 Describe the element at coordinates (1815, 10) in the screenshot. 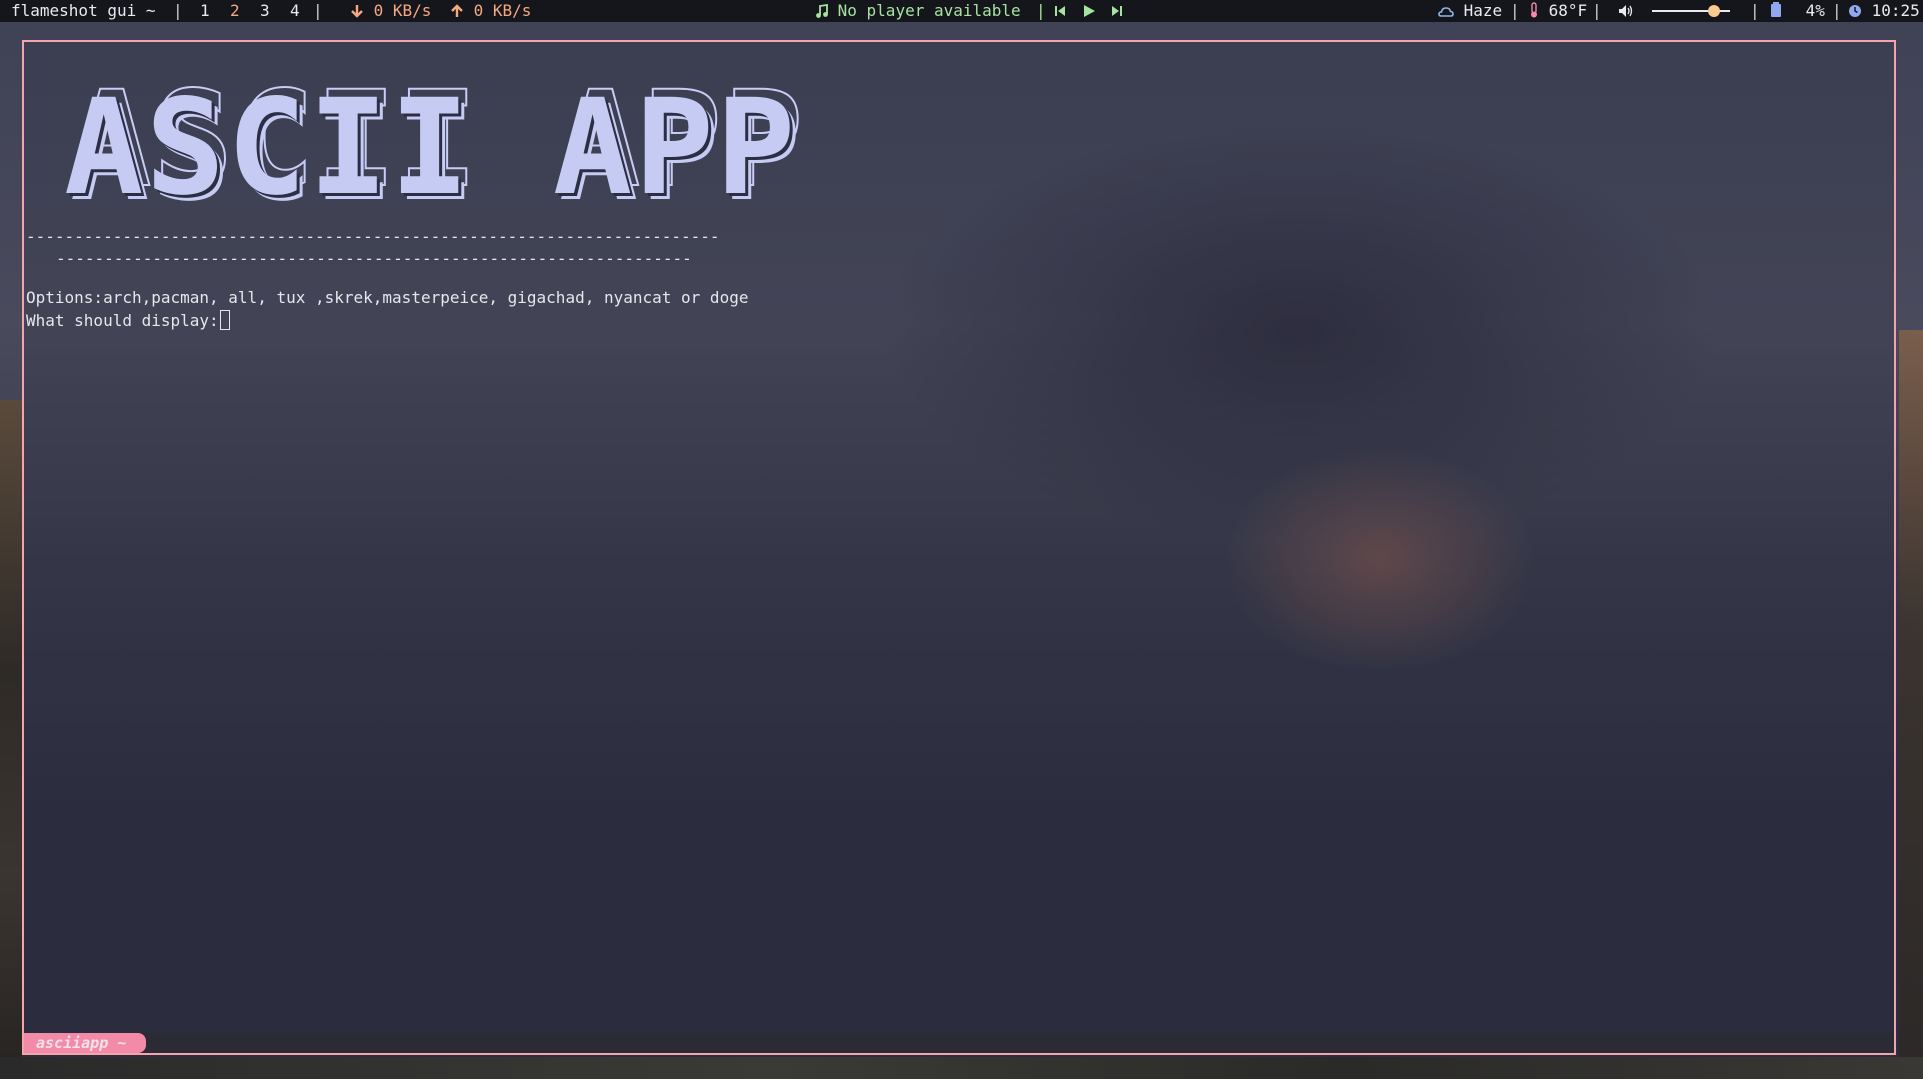

I see `battery-text: 4%` at that location.